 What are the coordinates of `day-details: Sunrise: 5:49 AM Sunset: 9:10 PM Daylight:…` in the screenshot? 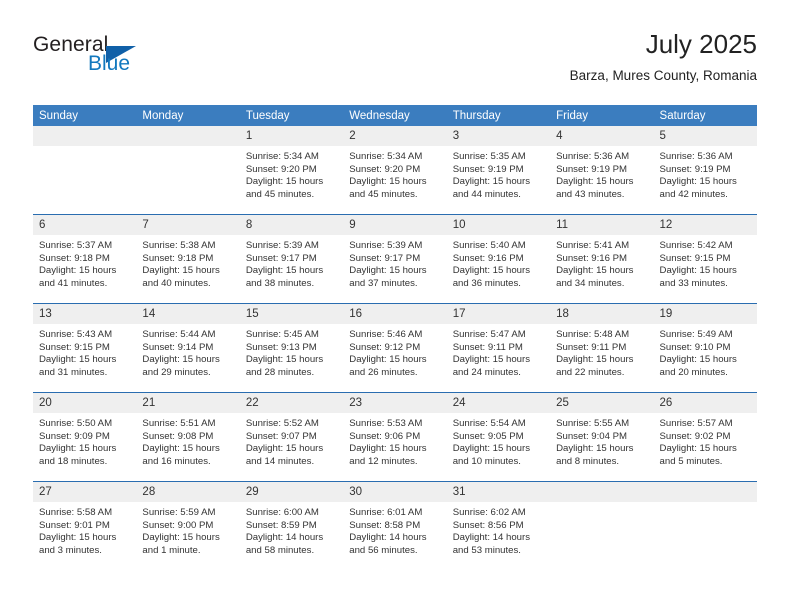 It's located at (705, 351).